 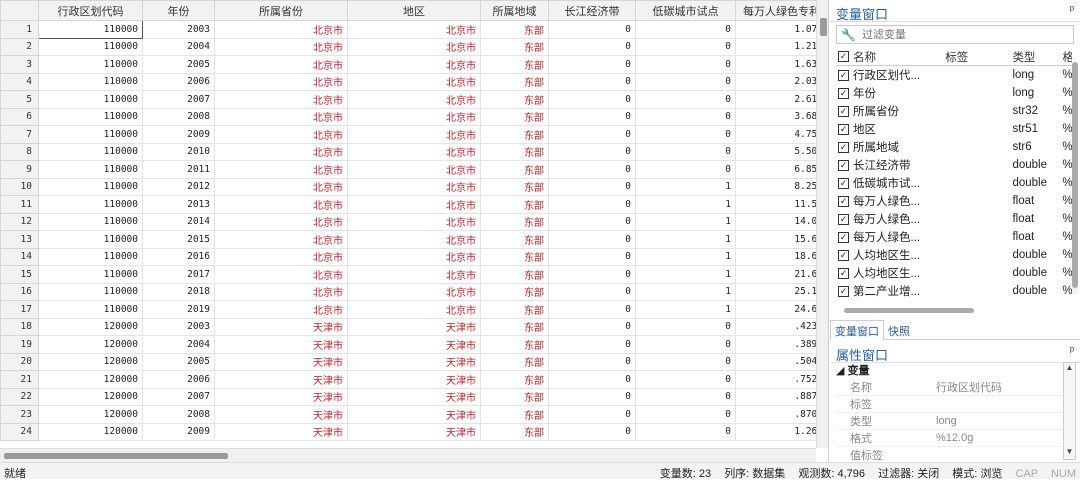 I want to click on table-cell: .4233, so click(x=781, y=326).